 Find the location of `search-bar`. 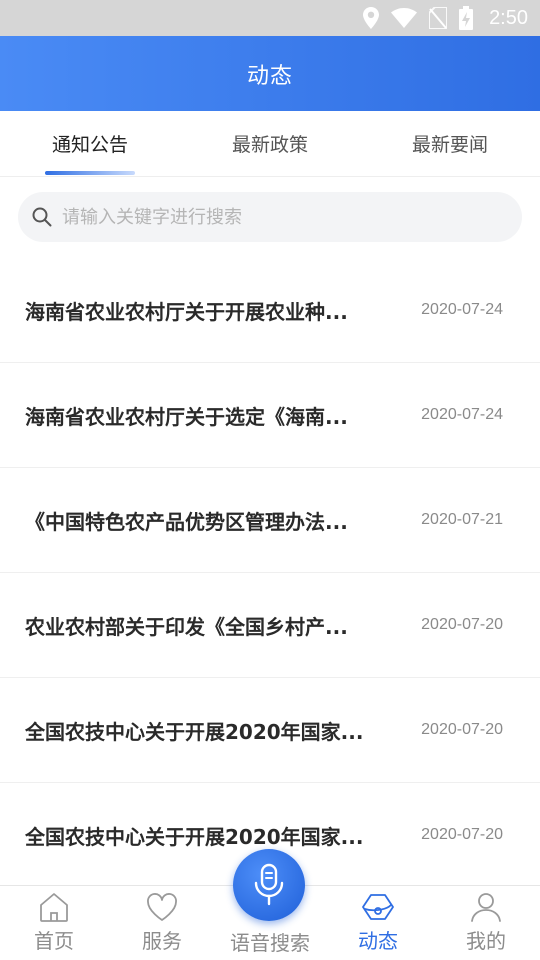

search-bar is located at coordinates (270, 217).